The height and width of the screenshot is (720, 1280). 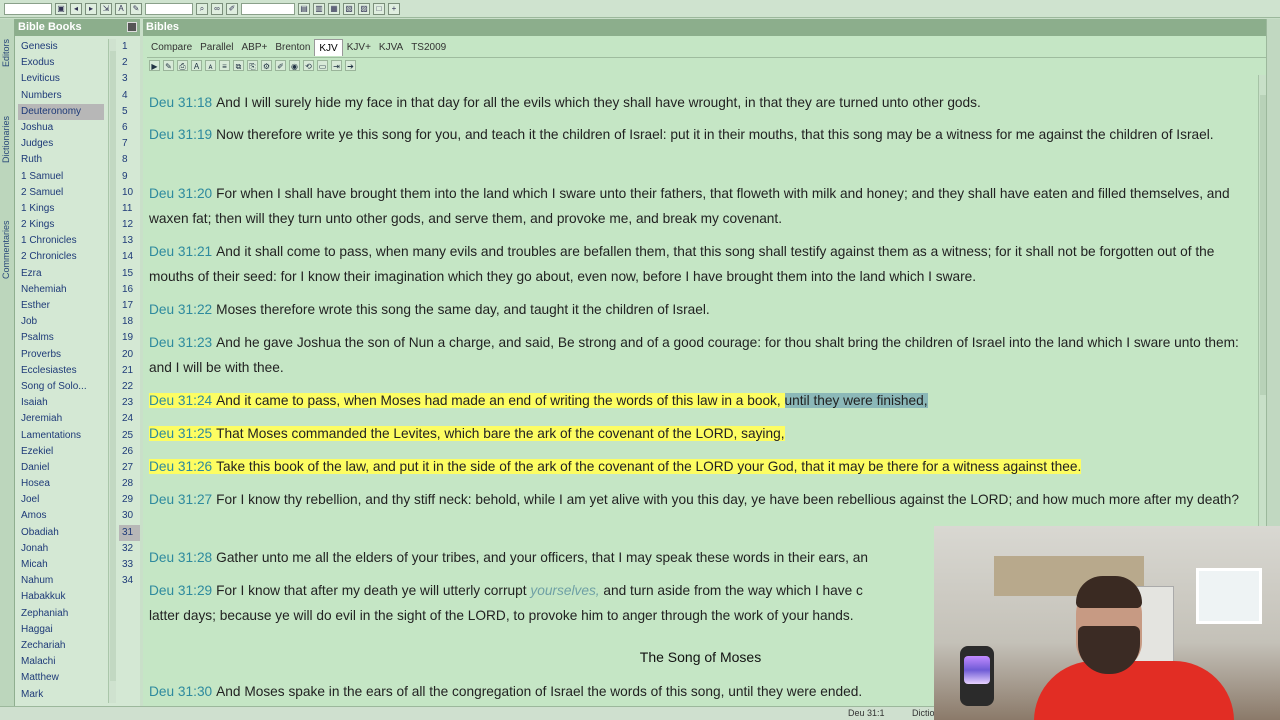 I want to click on text-icon: A, so click(x=121, y=8).